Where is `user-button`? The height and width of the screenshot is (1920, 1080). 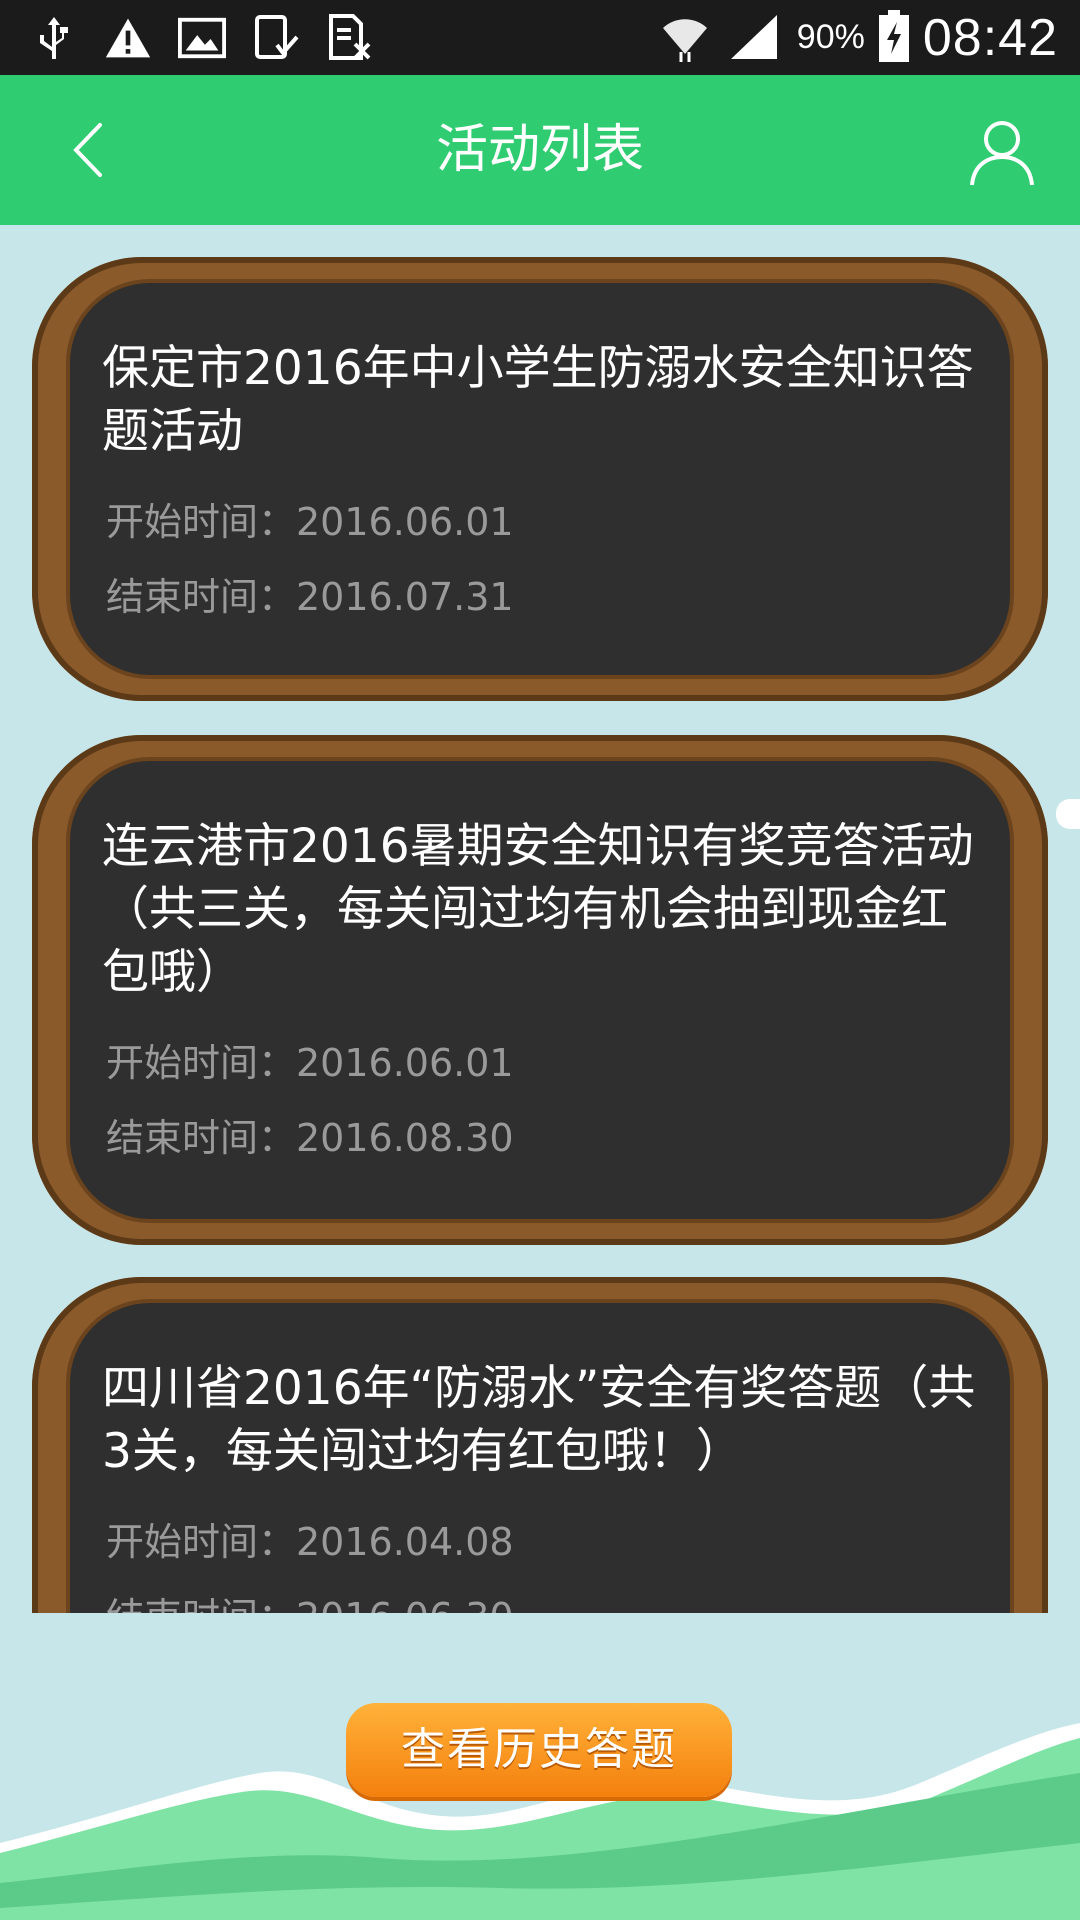
user-button is located at coordinates (1002, 153).